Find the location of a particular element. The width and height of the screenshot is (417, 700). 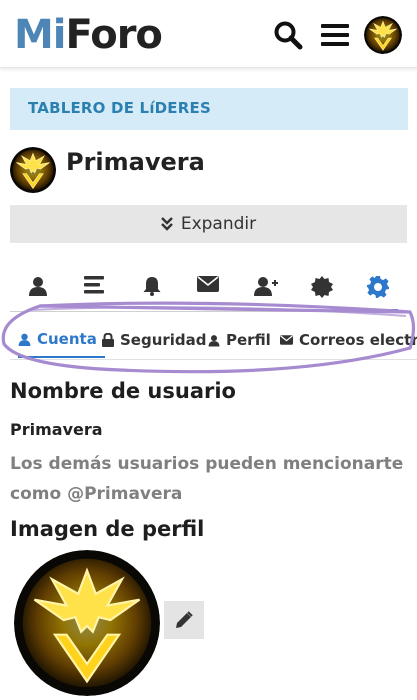

double-chevron-down-icon is located at coordinates (166, 224).